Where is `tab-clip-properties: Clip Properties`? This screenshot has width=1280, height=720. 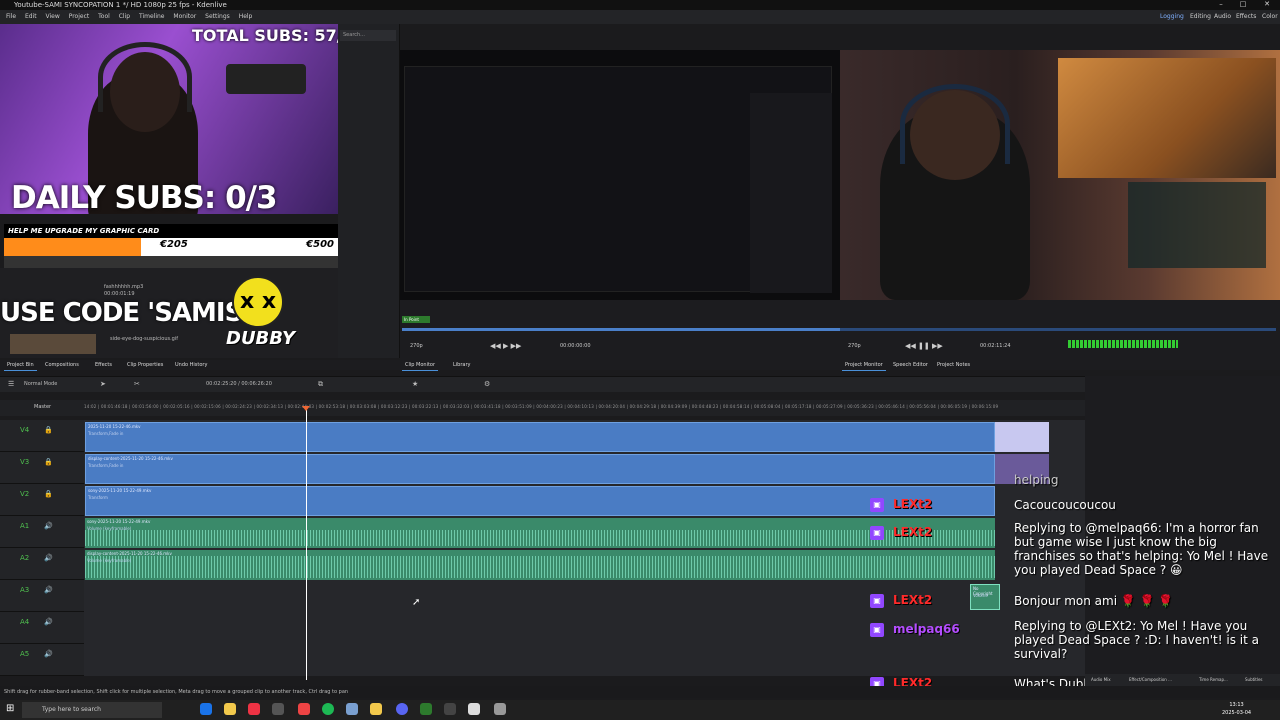
tab-clip-properties: Clip Properties is located at coordinates (145, 365).